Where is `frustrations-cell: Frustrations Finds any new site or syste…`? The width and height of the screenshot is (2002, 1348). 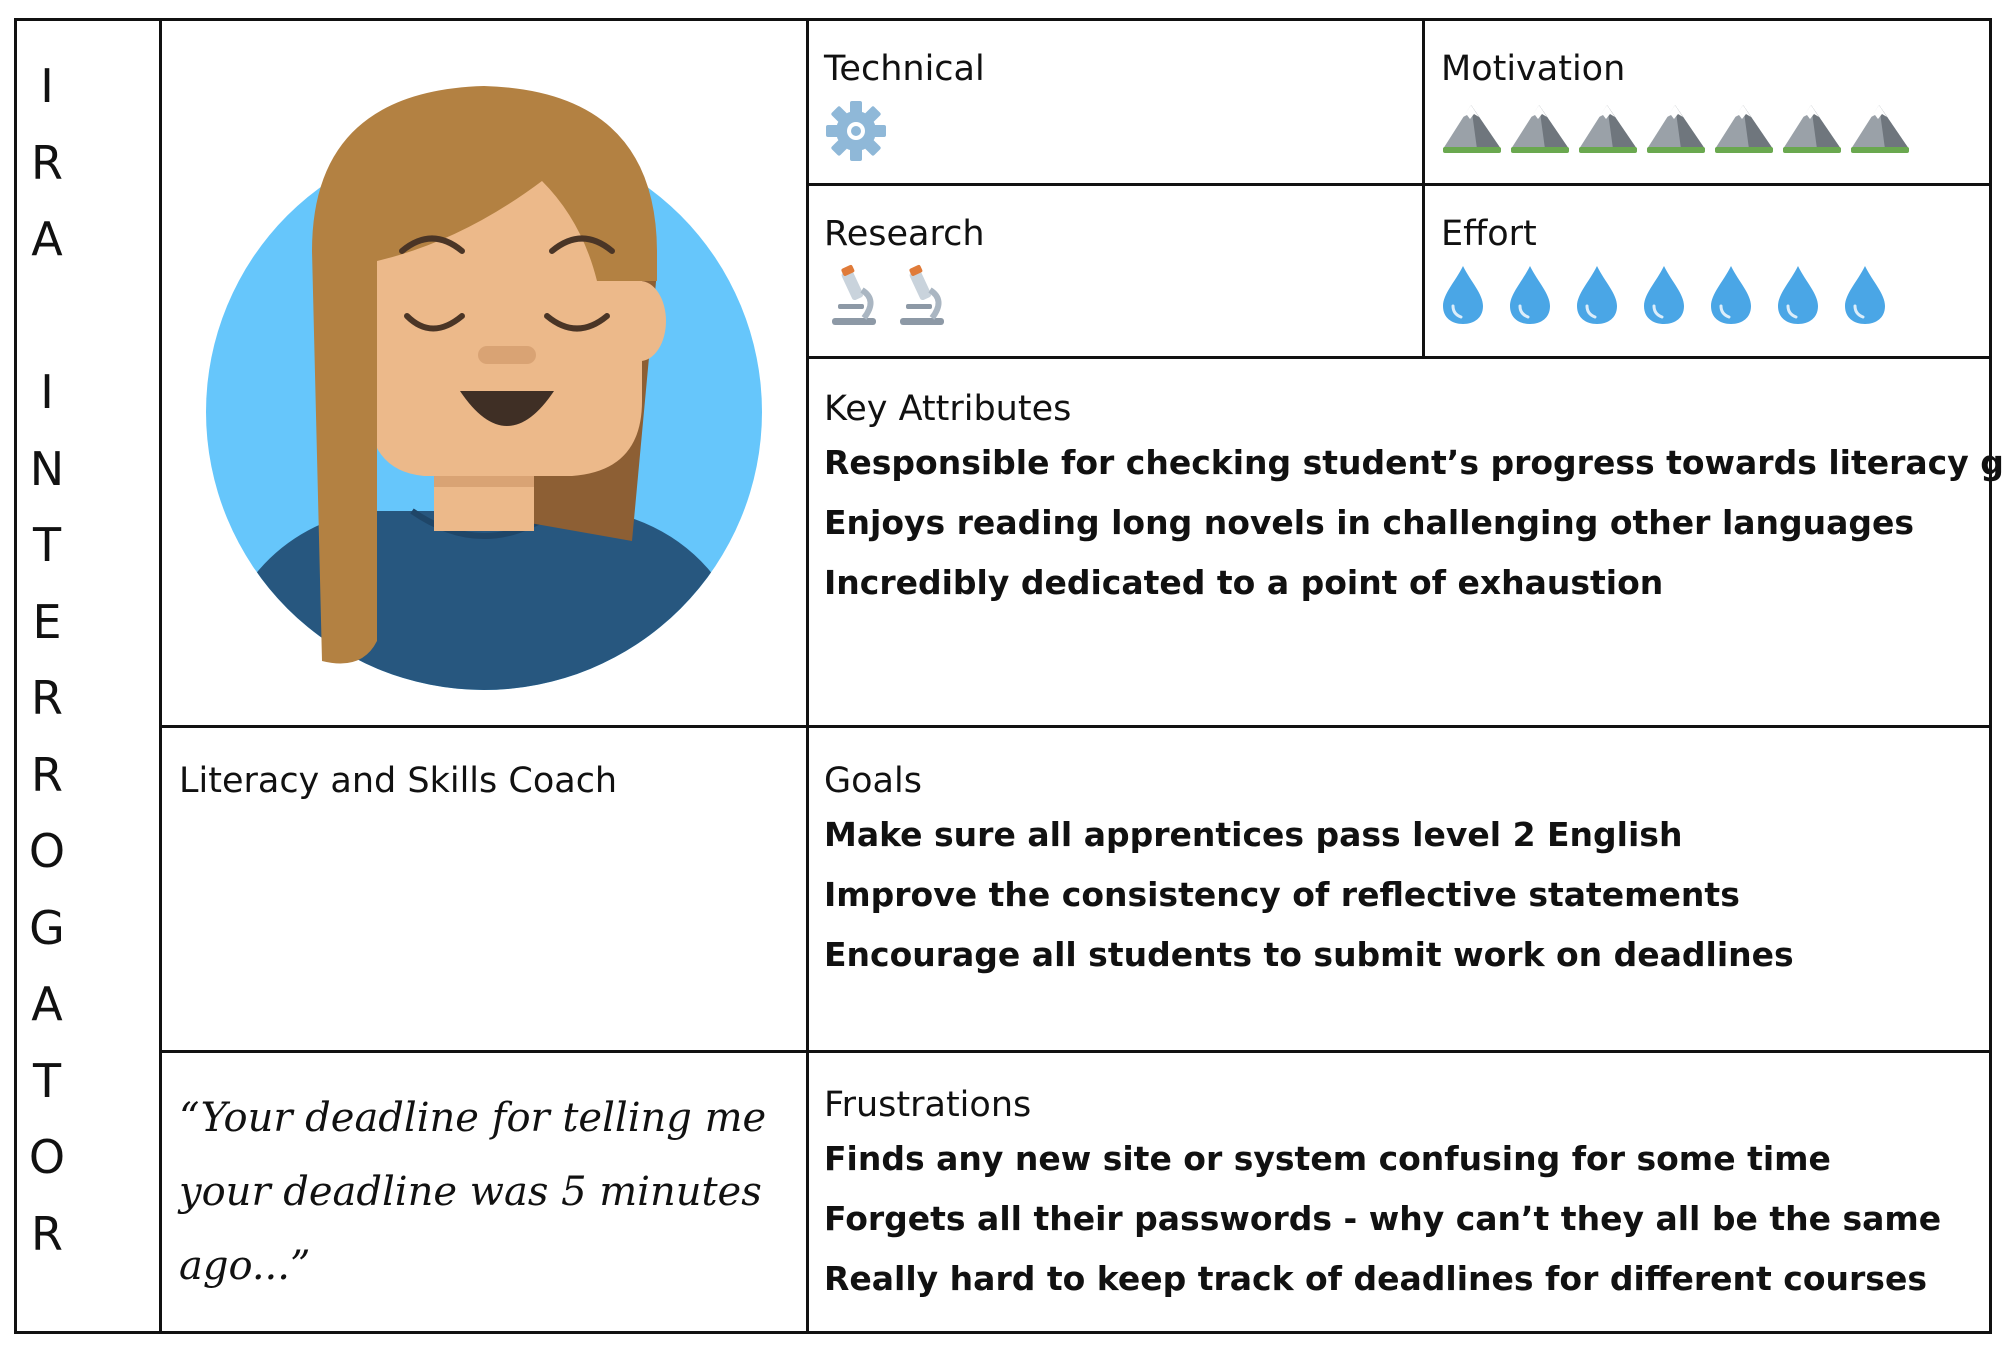 frustrations-cell: Frustrations Finds any new site or syste… is located at coordinates (1404, 1197).